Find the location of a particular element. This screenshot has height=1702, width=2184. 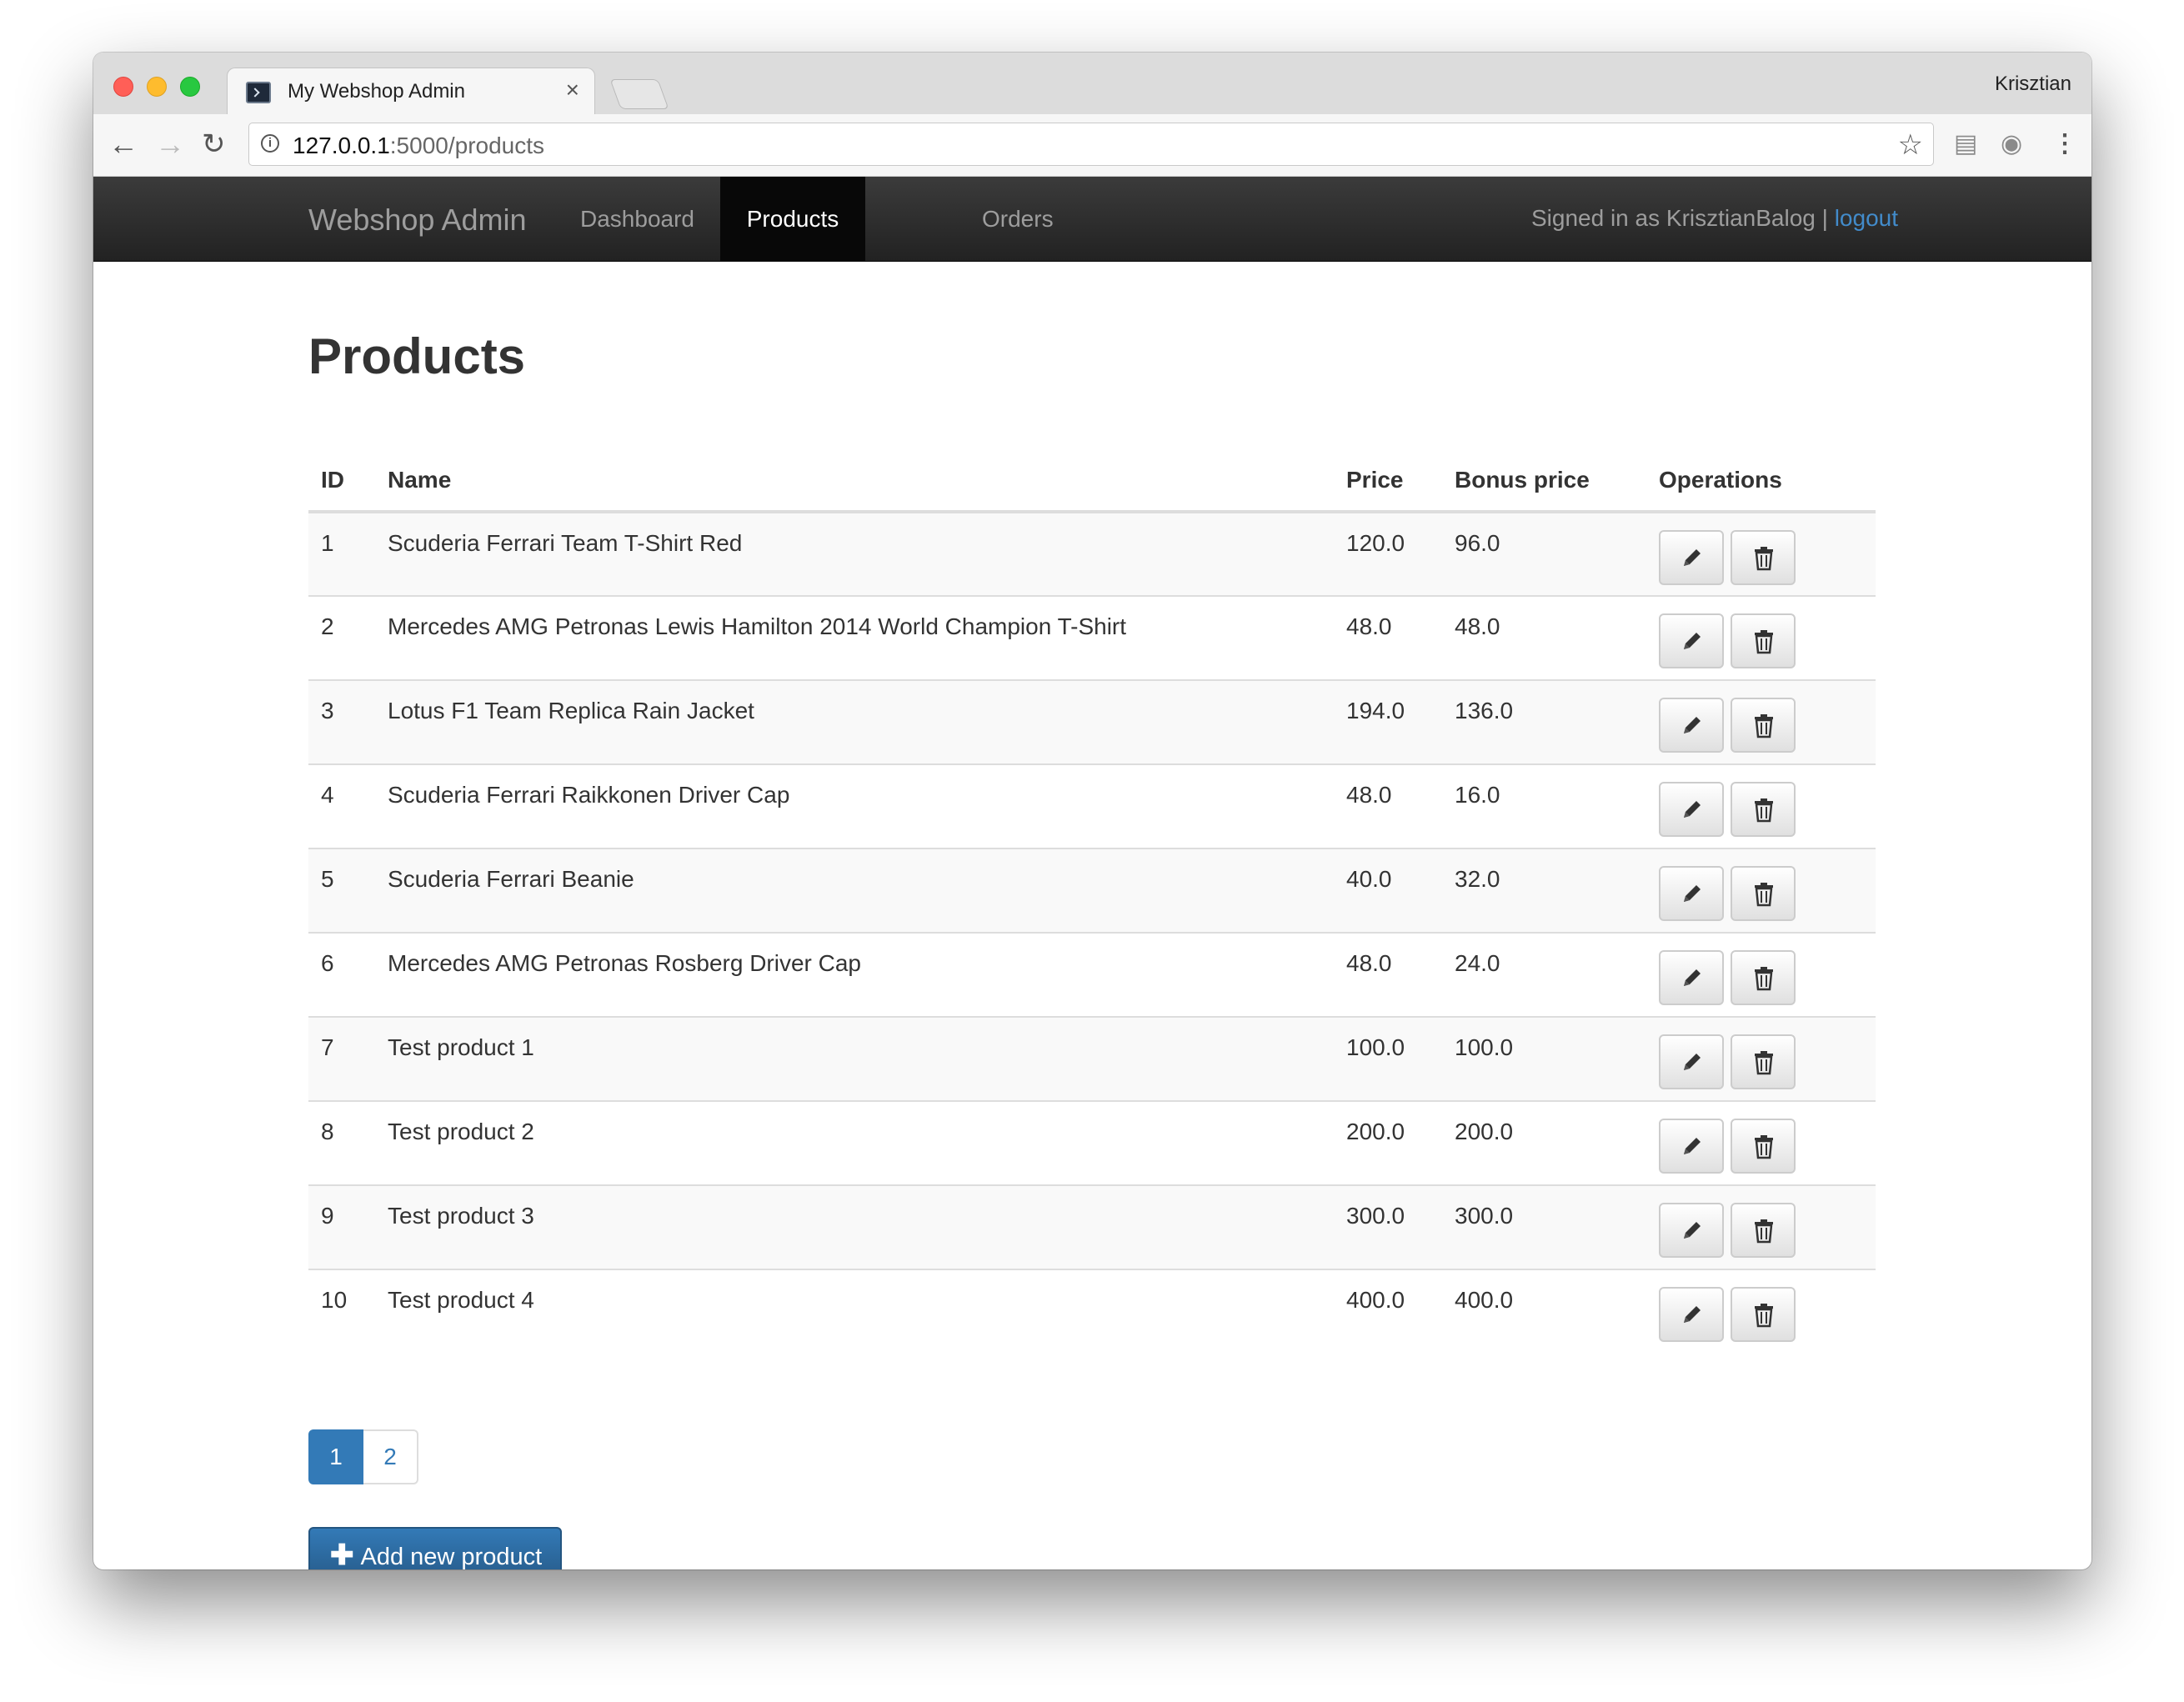

table-row: 5 Scuderia Ferrari Beanie 40.0 32.0 is located at coordinates (1092, 890).